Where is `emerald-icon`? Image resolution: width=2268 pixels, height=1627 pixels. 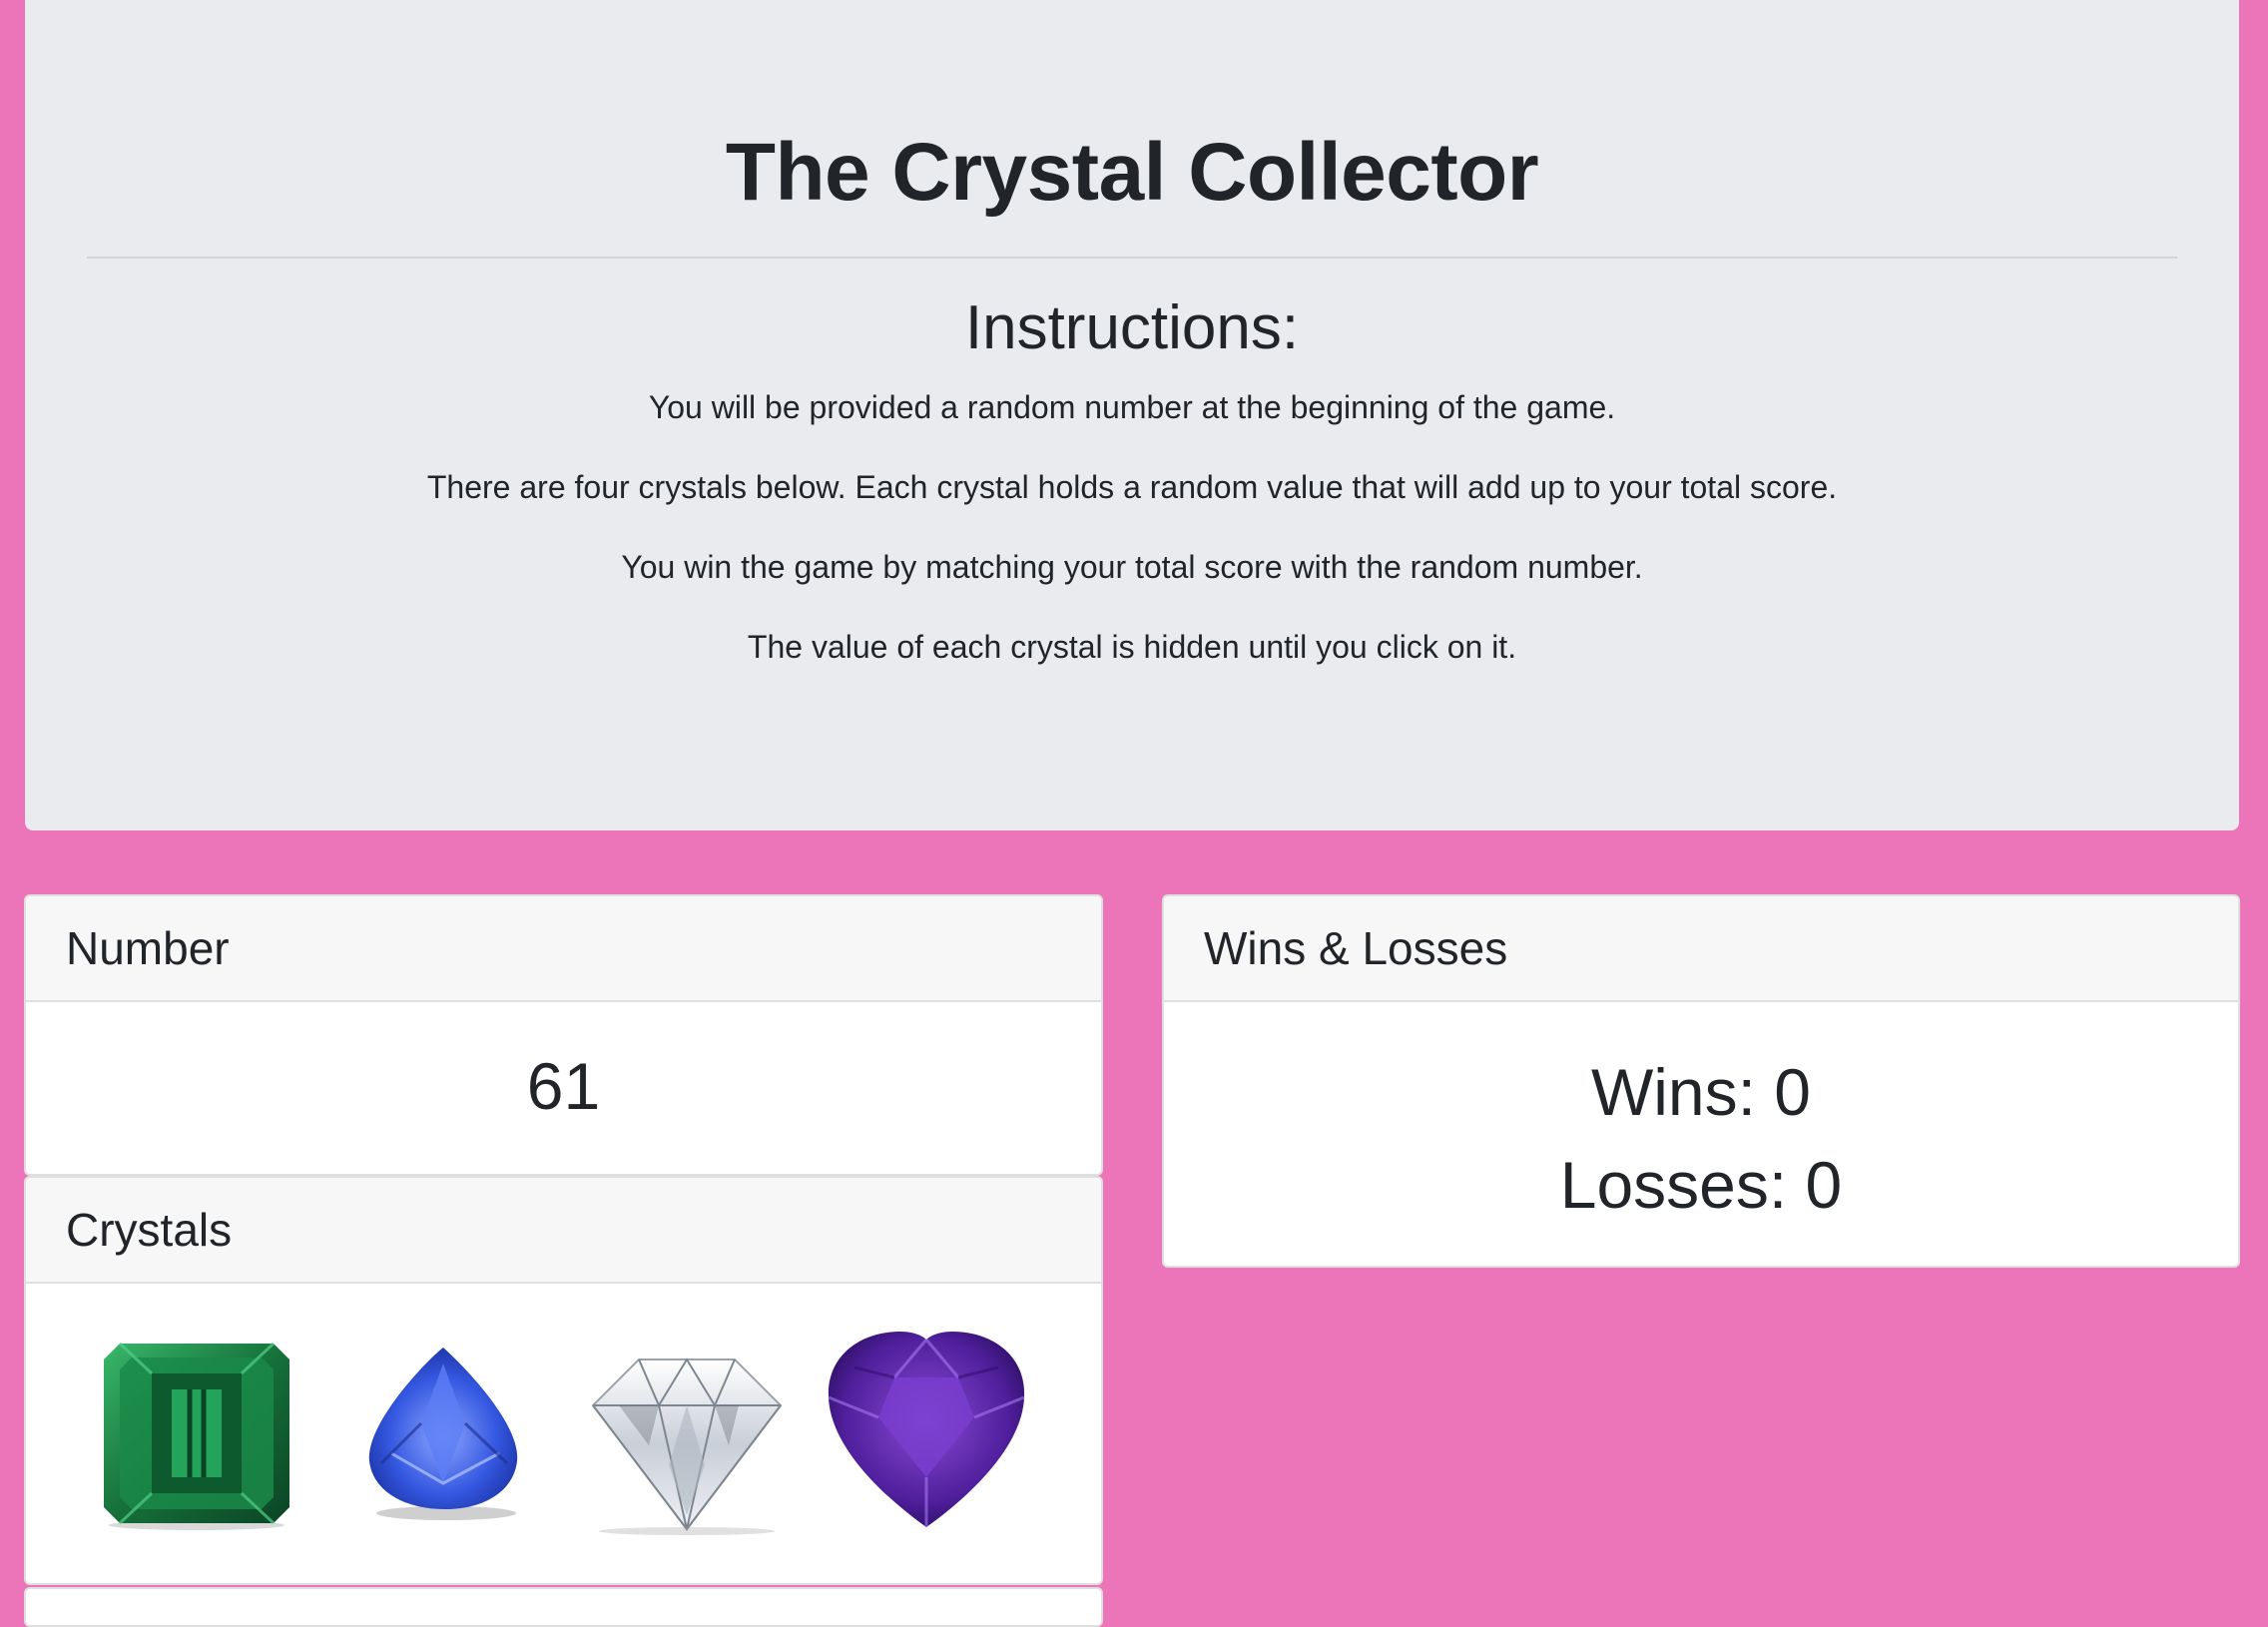 emerald-icon is located at coordinates (196, 1436).